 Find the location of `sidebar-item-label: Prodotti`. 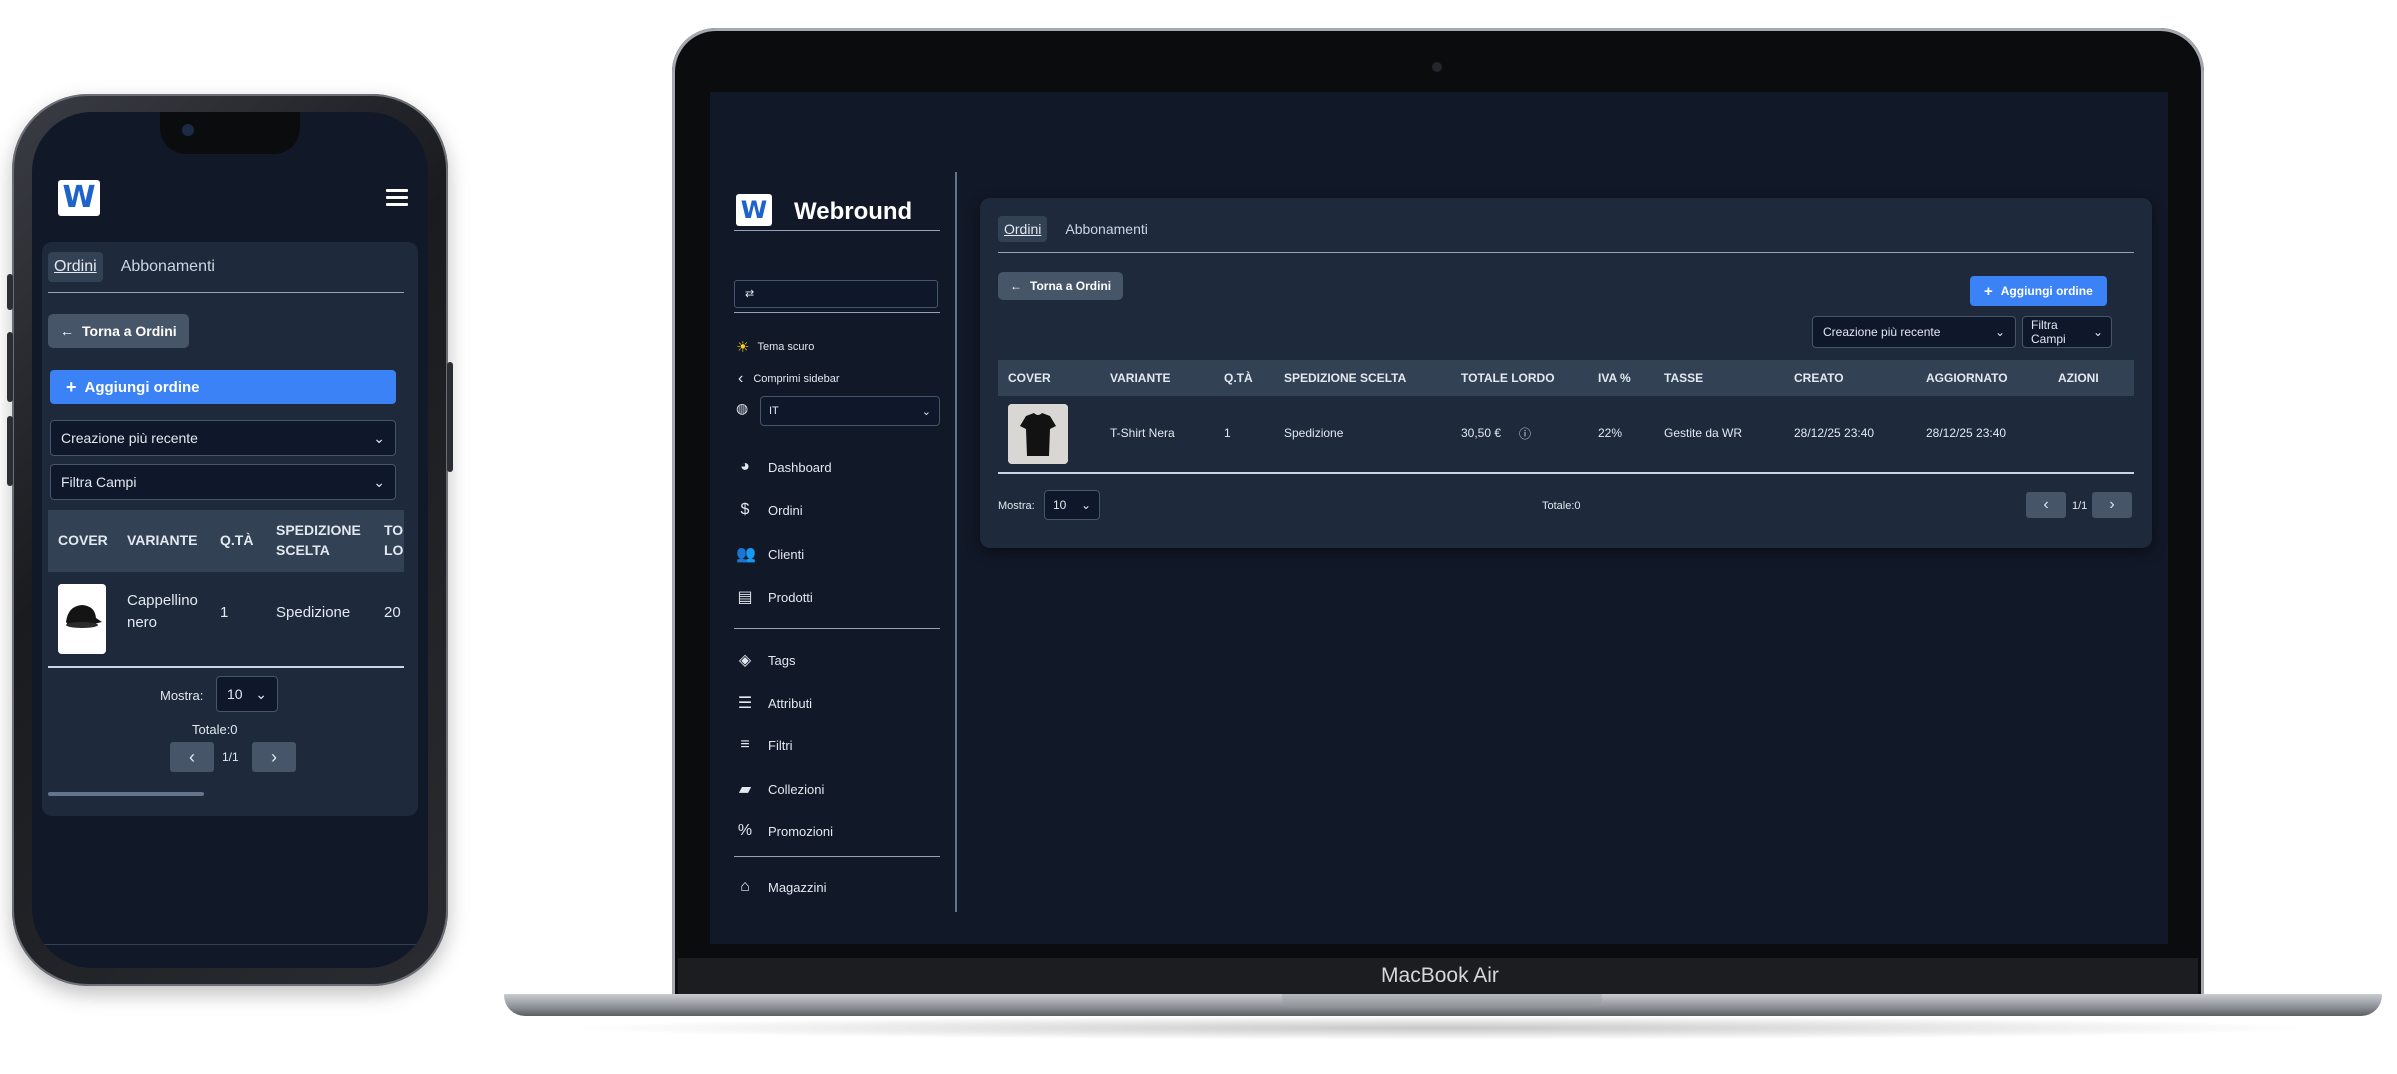

sidebar-item-label: Prodotti is located at coordinates (790, 597).